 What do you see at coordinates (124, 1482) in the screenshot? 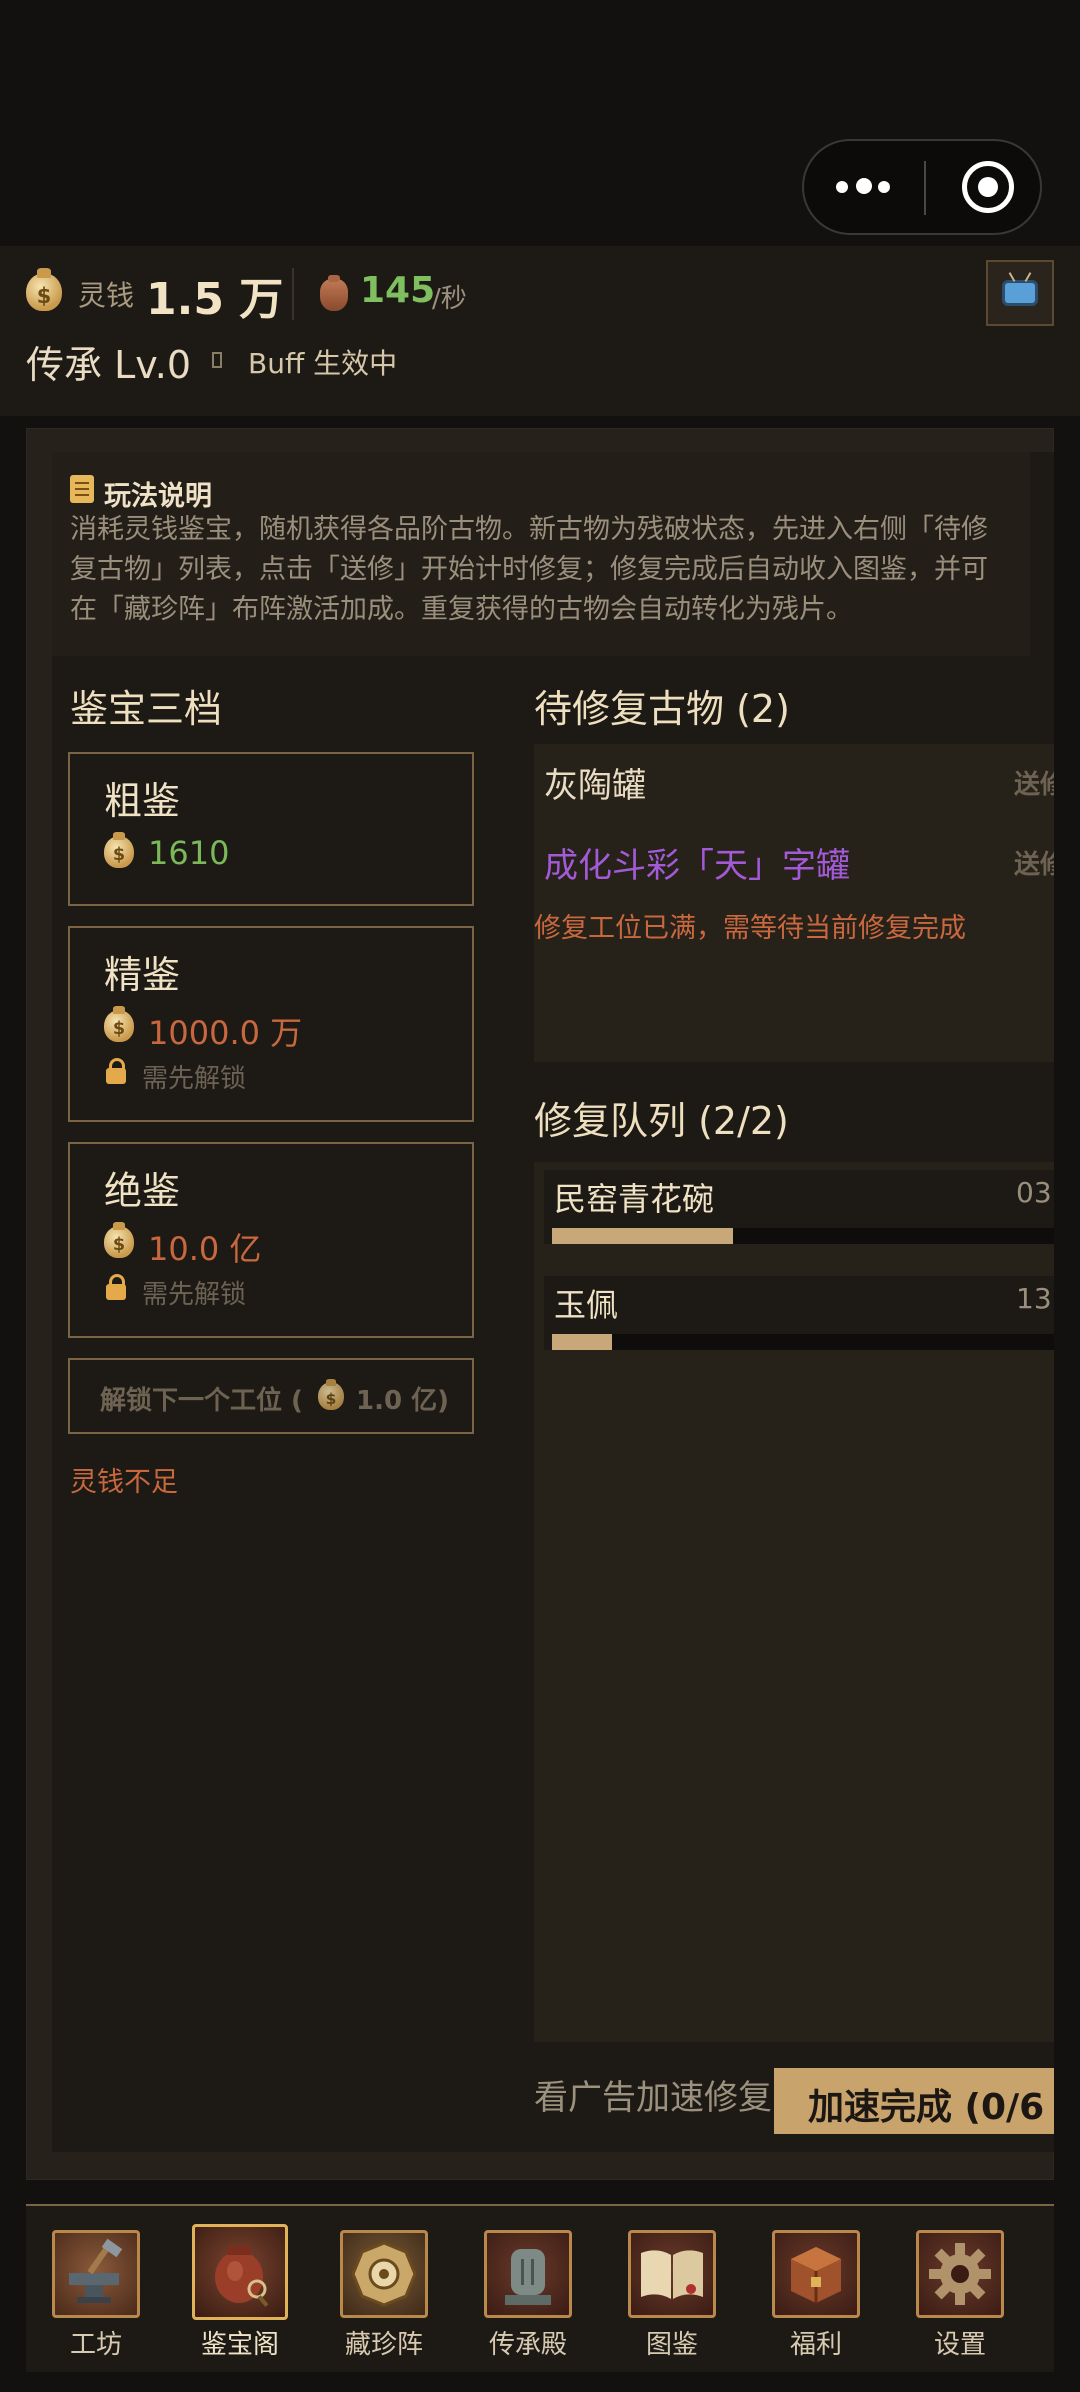
I see `insufficient-coins-text: 灵钱不足` at bounding box center [124, 1482].